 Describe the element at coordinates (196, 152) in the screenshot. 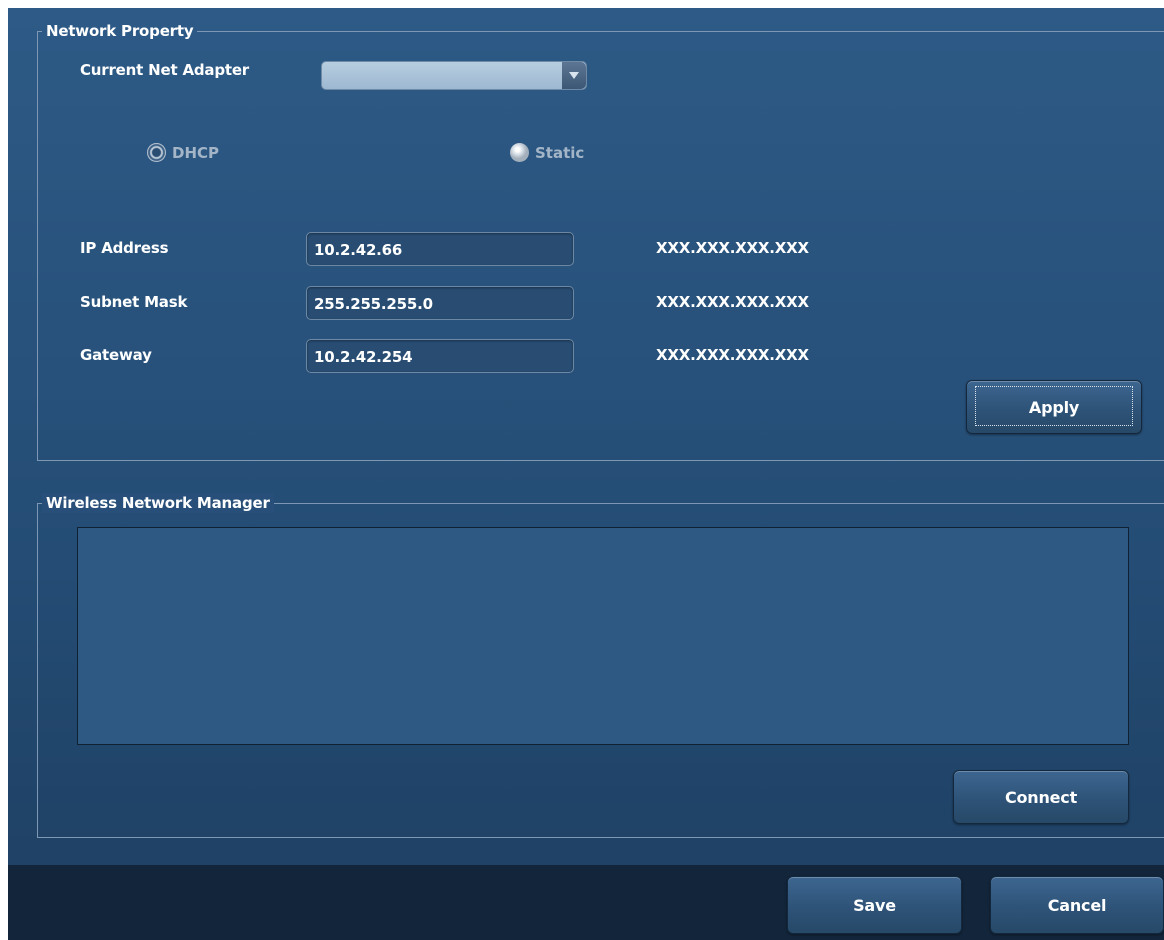

I see `radio-dhcp-label: DHCP` at that location.